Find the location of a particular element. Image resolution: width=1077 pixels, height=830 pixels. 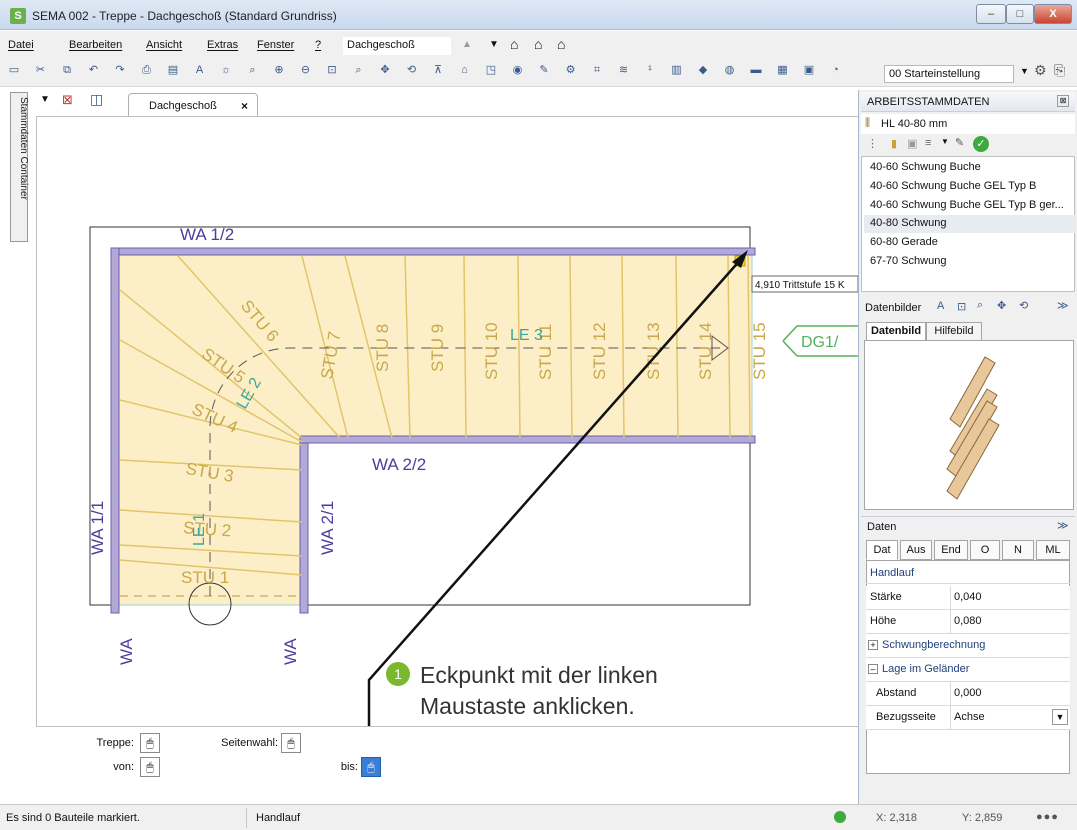

tab-ml: ML is located at coordinates (1053, 550).